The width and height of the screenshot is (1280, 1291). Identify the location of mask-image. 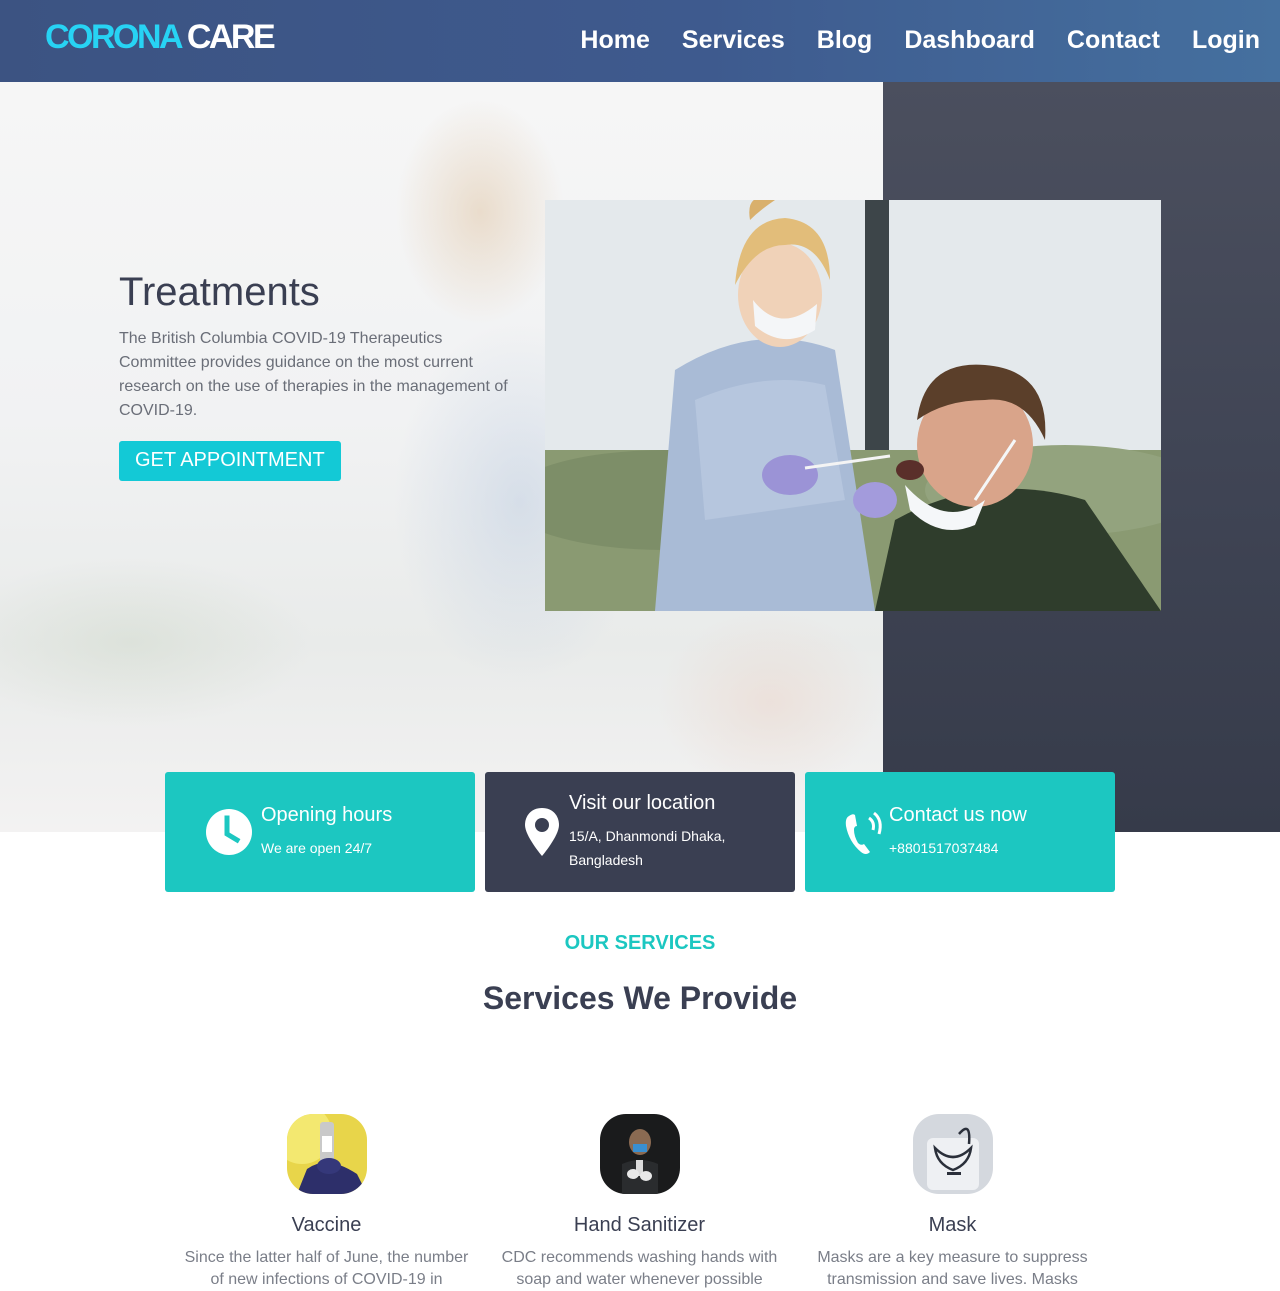
(952, 1154).